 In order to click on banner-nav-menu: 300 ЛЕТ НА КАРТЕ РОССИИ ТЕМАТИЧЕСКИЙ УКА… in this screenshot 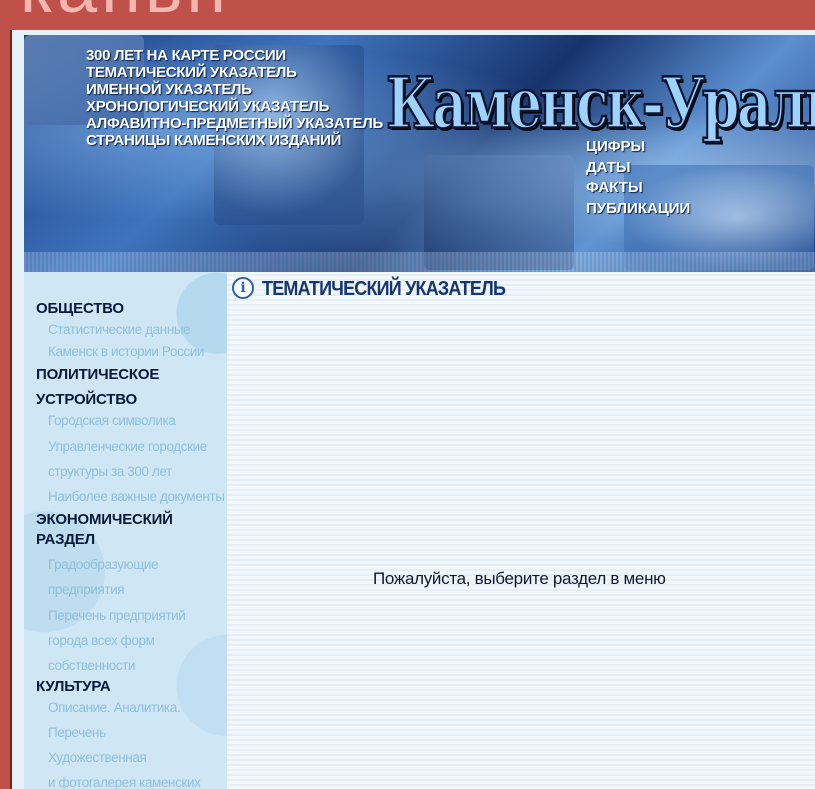, I will do `click(234, 98)`.